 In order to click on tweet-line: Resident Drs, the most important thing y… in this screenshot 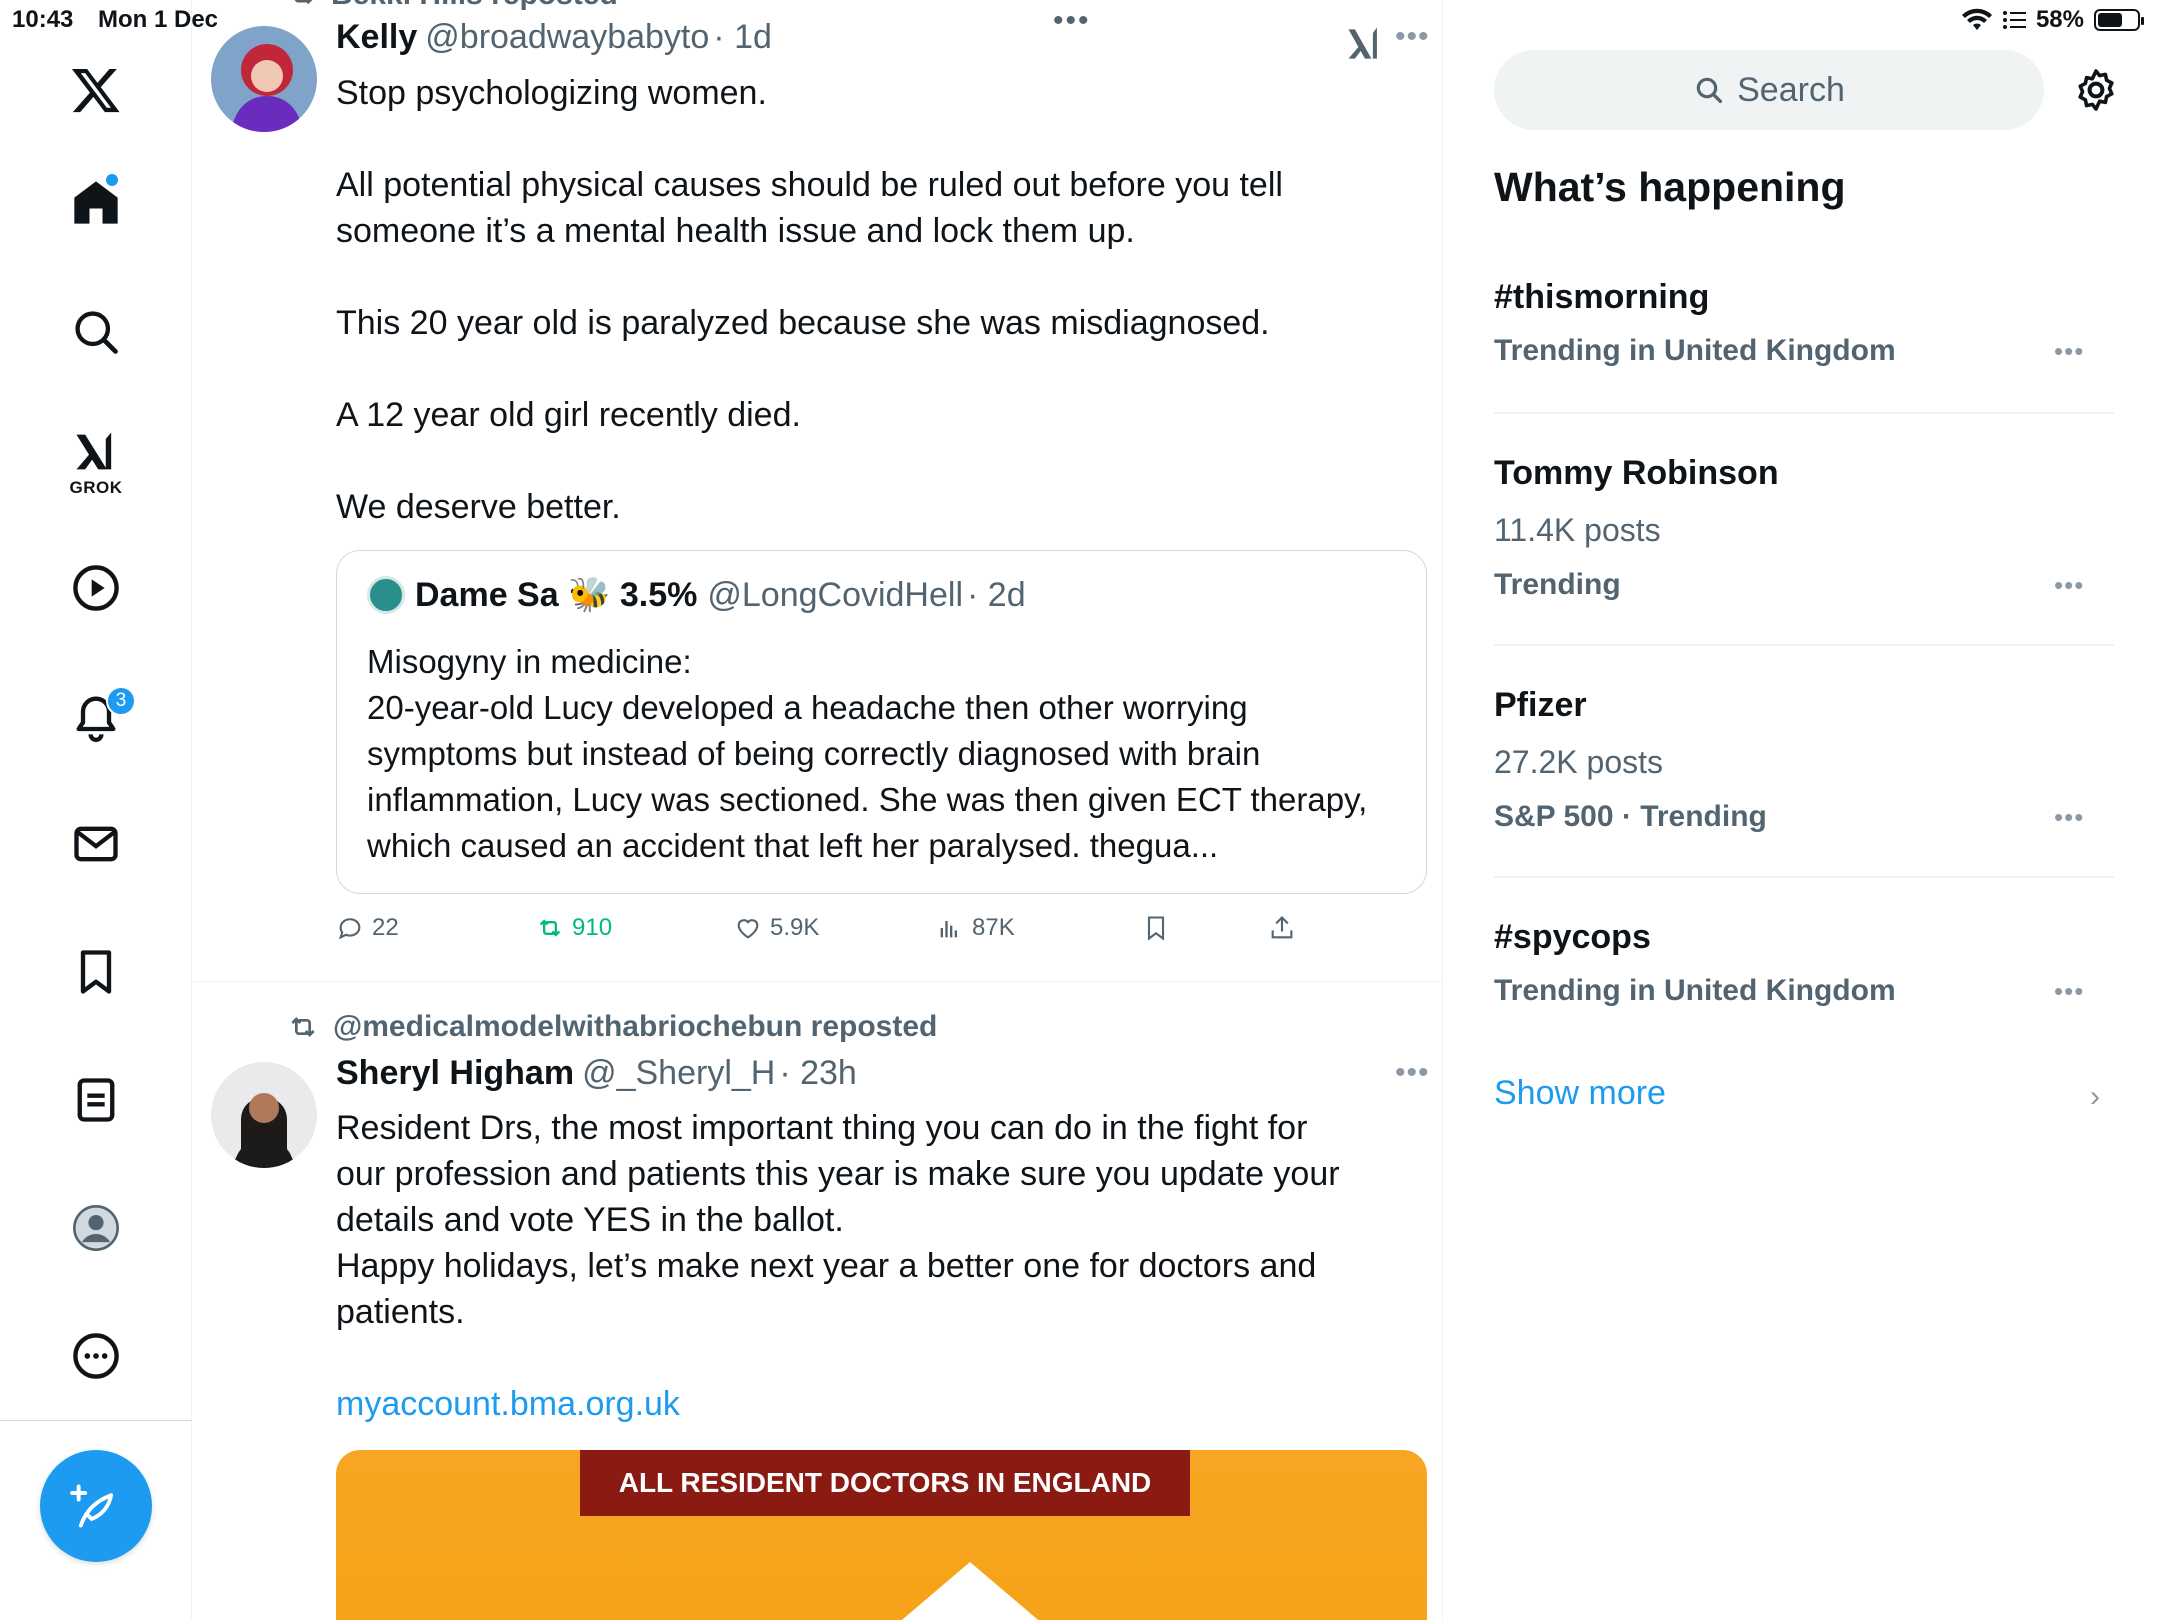, I will do `click(838, 1174)`.